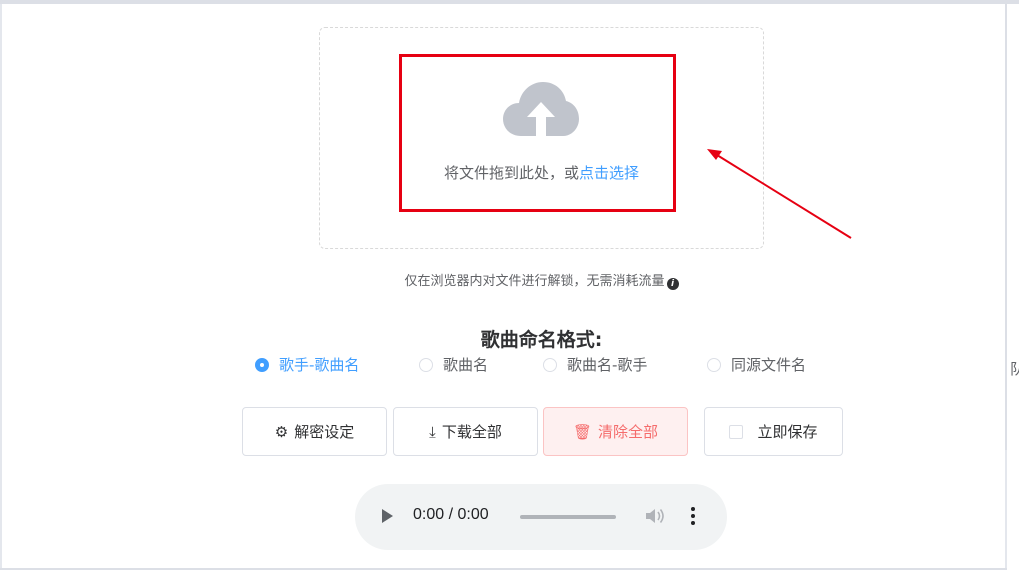 The image size is (1019, 572). I want to click on window-top-border, so click(509, 2).